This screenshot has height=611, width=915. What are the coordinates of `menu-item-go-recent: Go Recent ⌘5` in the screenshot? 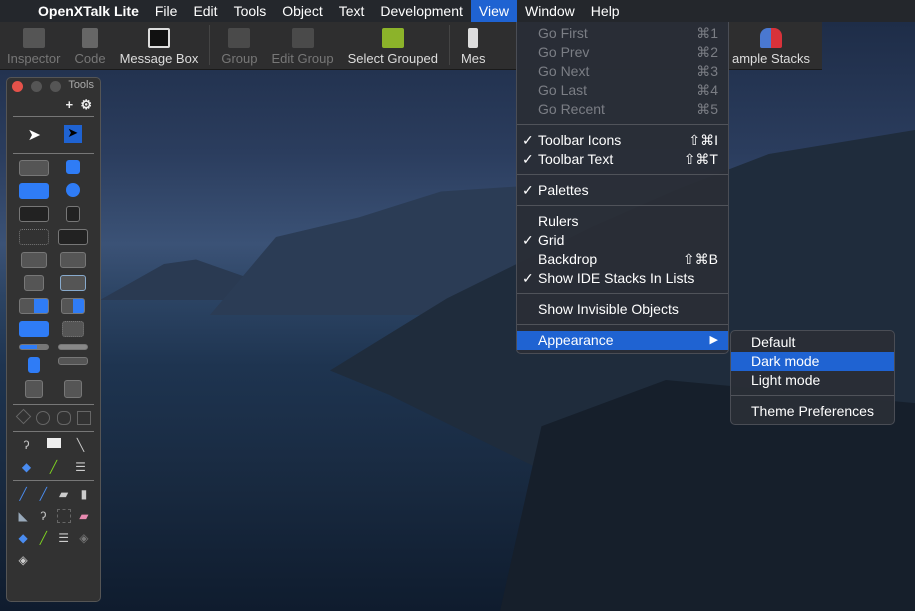 It's located at (622, 109).